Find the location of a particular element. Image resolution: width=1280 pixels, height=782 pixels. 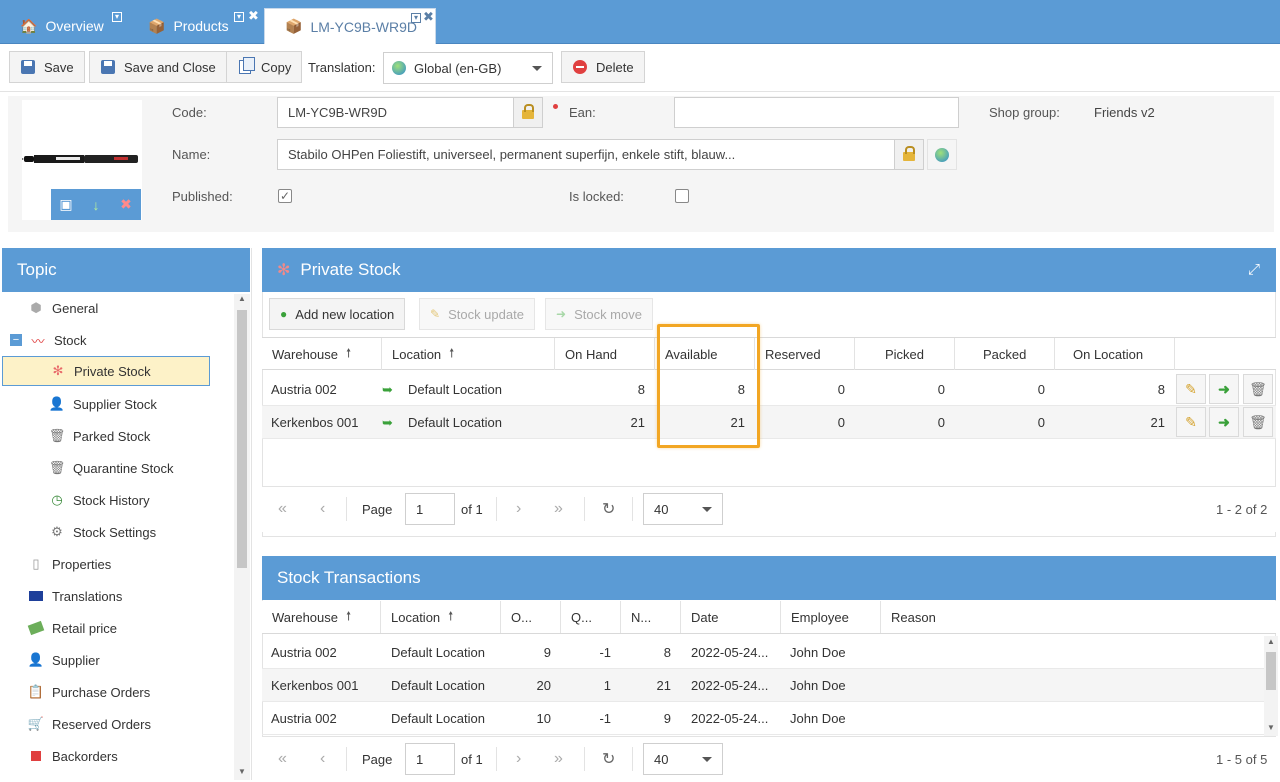

topic-item-stock-settings: ⚙ Stock Settings is located at coordinates (102, 532).